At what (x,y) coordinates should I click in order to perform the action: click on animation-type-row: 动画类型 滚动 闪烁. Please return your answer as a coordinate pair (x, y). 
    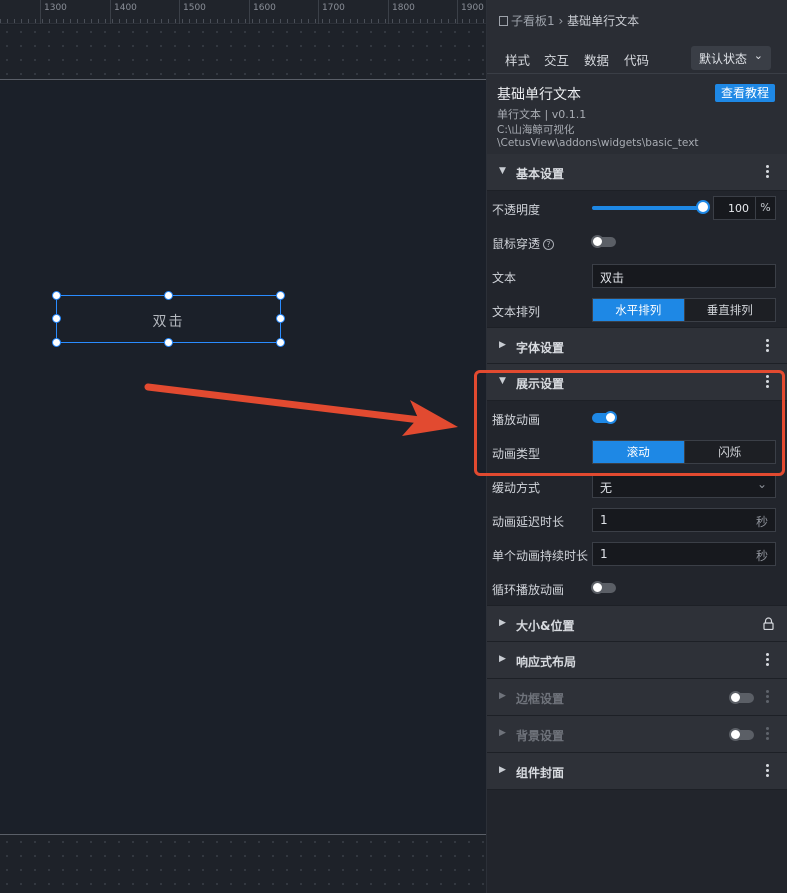
    Looking at the image, I should click on (637, 452).